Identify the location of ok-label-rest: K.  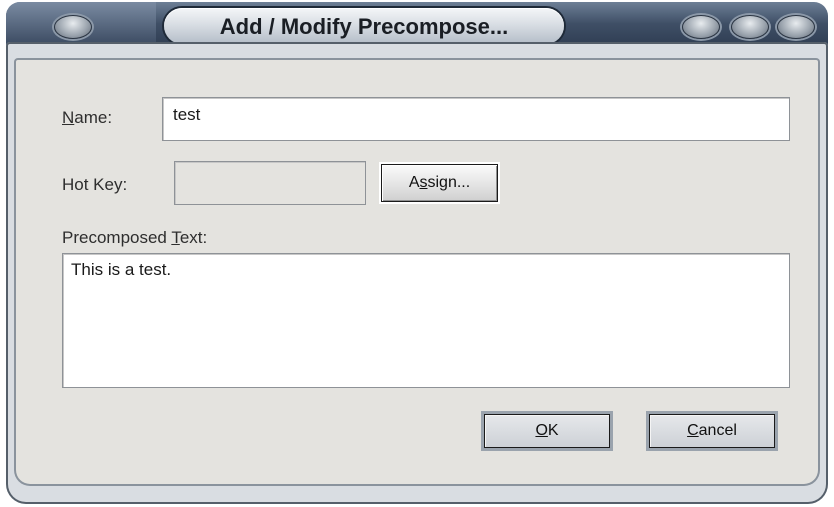
(553, 430).